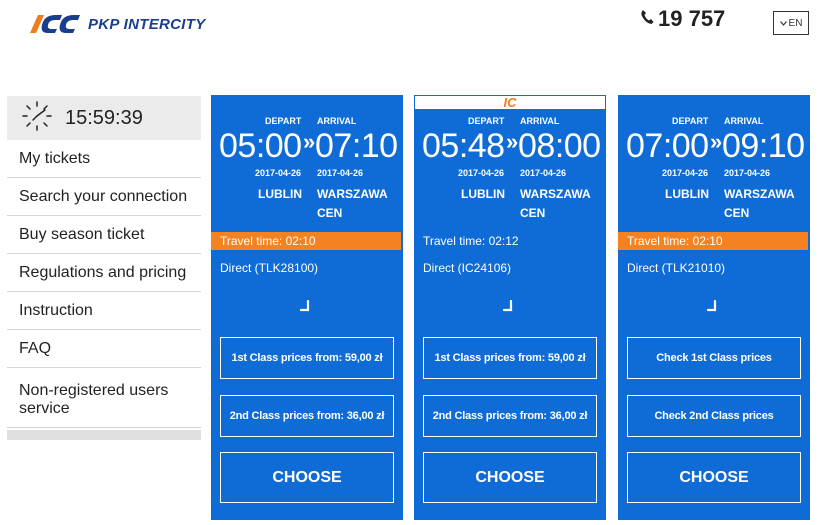  What do you see at coordinates (714, 416) in the screenshot?
I see `second-class-price-button: Check 2nd Class prices` at bounding box center [714, 416].